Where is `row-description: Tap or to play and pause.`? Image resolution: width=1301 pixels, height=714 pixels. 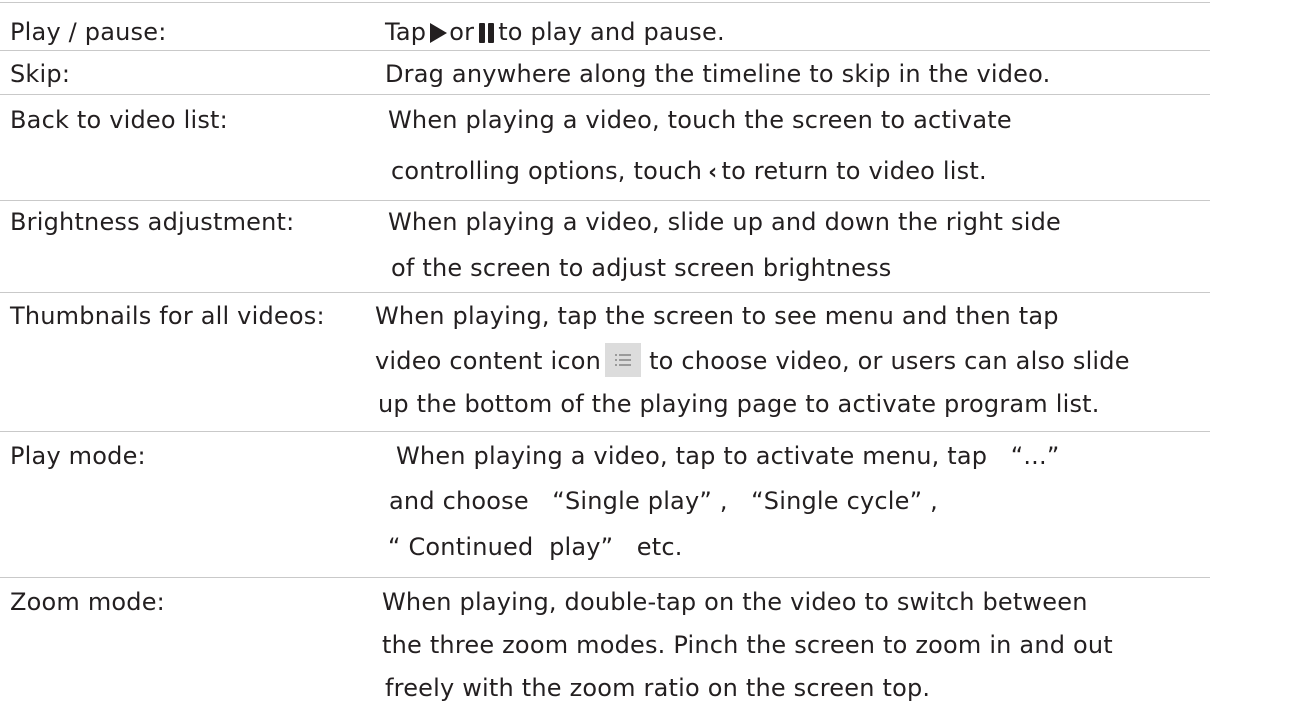
row-description: Tap or to play and pause. is located at coordinates (555, 32).